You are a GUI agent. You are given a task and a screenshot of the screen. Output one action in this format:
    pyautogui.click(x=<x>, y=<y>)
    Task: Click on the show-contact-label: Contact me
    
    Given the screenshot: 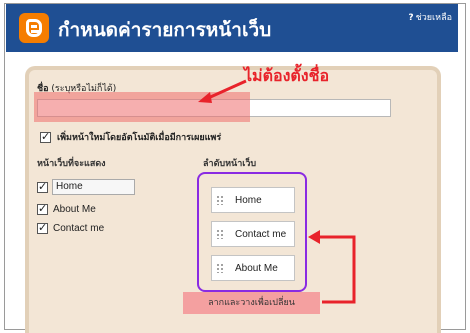 What is the action you would take?
    pyautogui.click(x=79, y=228)
    